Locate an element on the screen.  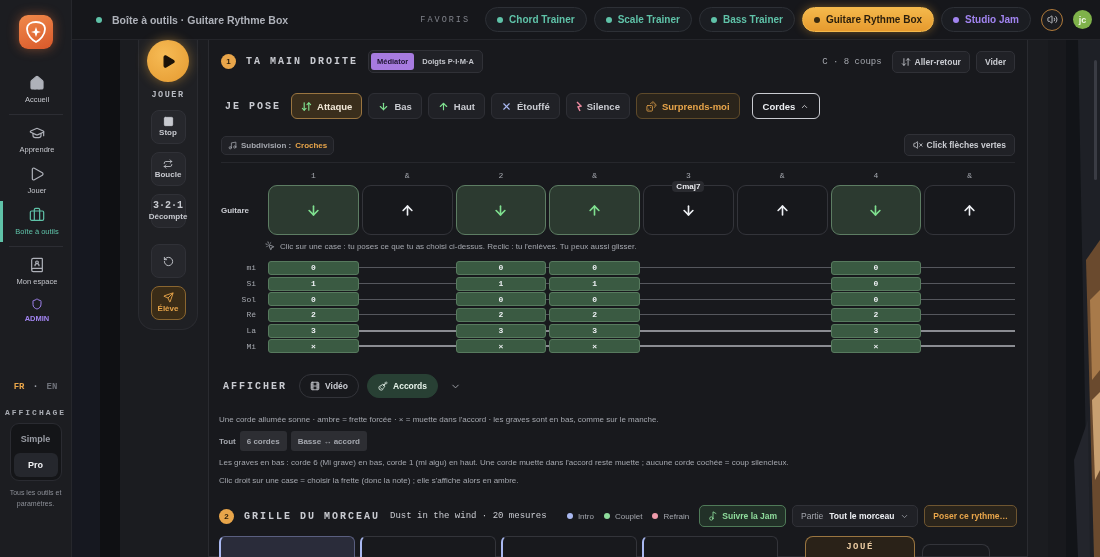
student-button: Élève is located at coordinates (168, 303).